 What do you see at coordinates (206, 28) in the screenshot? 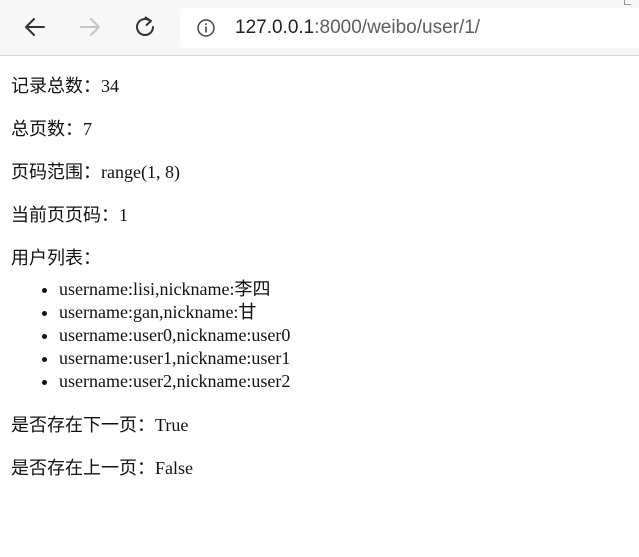
I see `info-circle-icon` at bounding box center [206, 28].